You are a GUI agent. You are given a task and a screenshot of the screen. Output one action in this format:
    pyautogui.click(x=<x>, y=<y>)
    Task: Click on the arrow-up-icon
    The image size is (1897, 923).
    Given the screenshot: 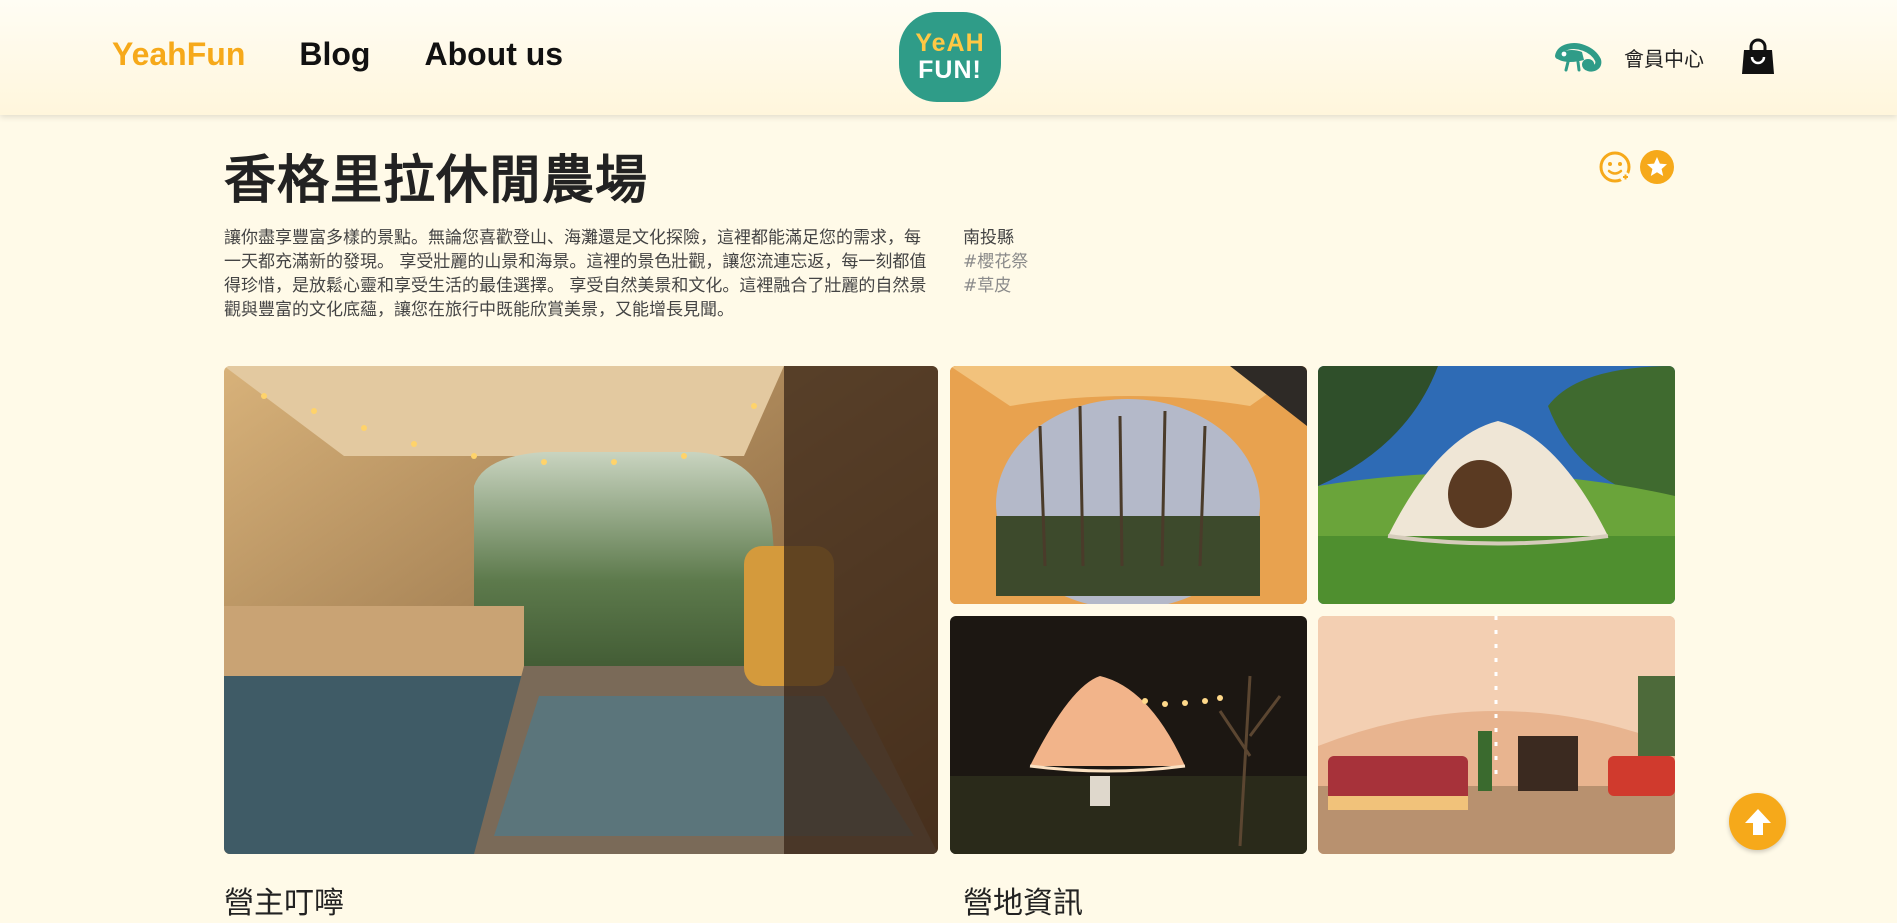 What is the action you would take?
    pyautogui.click(x=1757, y=821)
    